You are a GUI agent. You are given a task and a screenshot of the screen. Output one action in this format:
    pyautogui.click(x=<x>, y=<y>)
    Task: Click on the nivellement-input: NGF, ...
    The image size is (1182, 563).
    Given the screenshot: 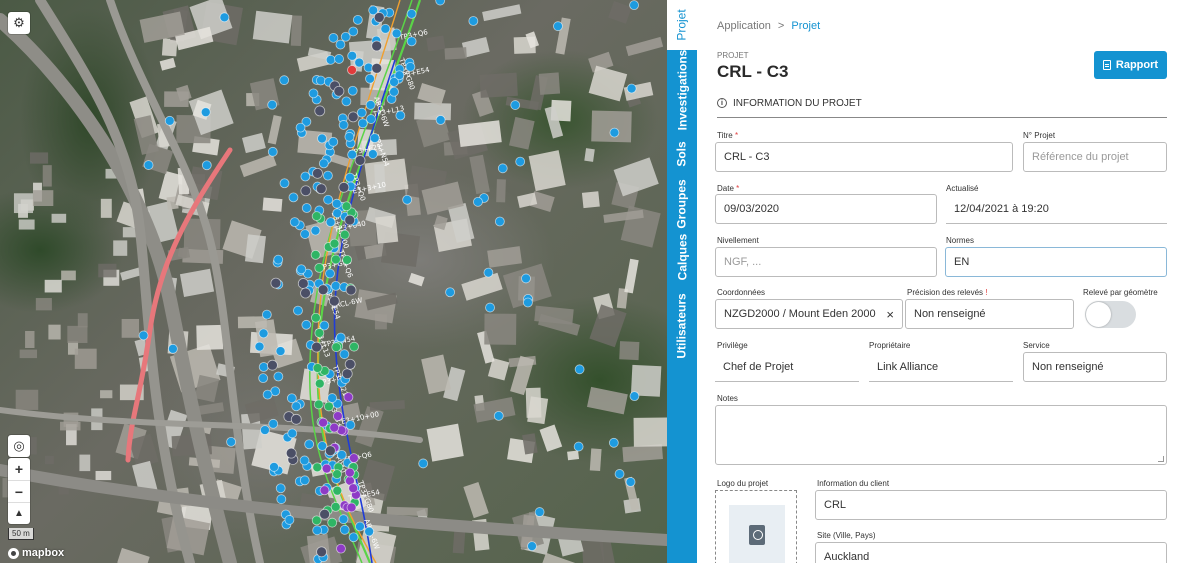 What is the action you would take?
    pyautogui.click(x=826, y=262)
    